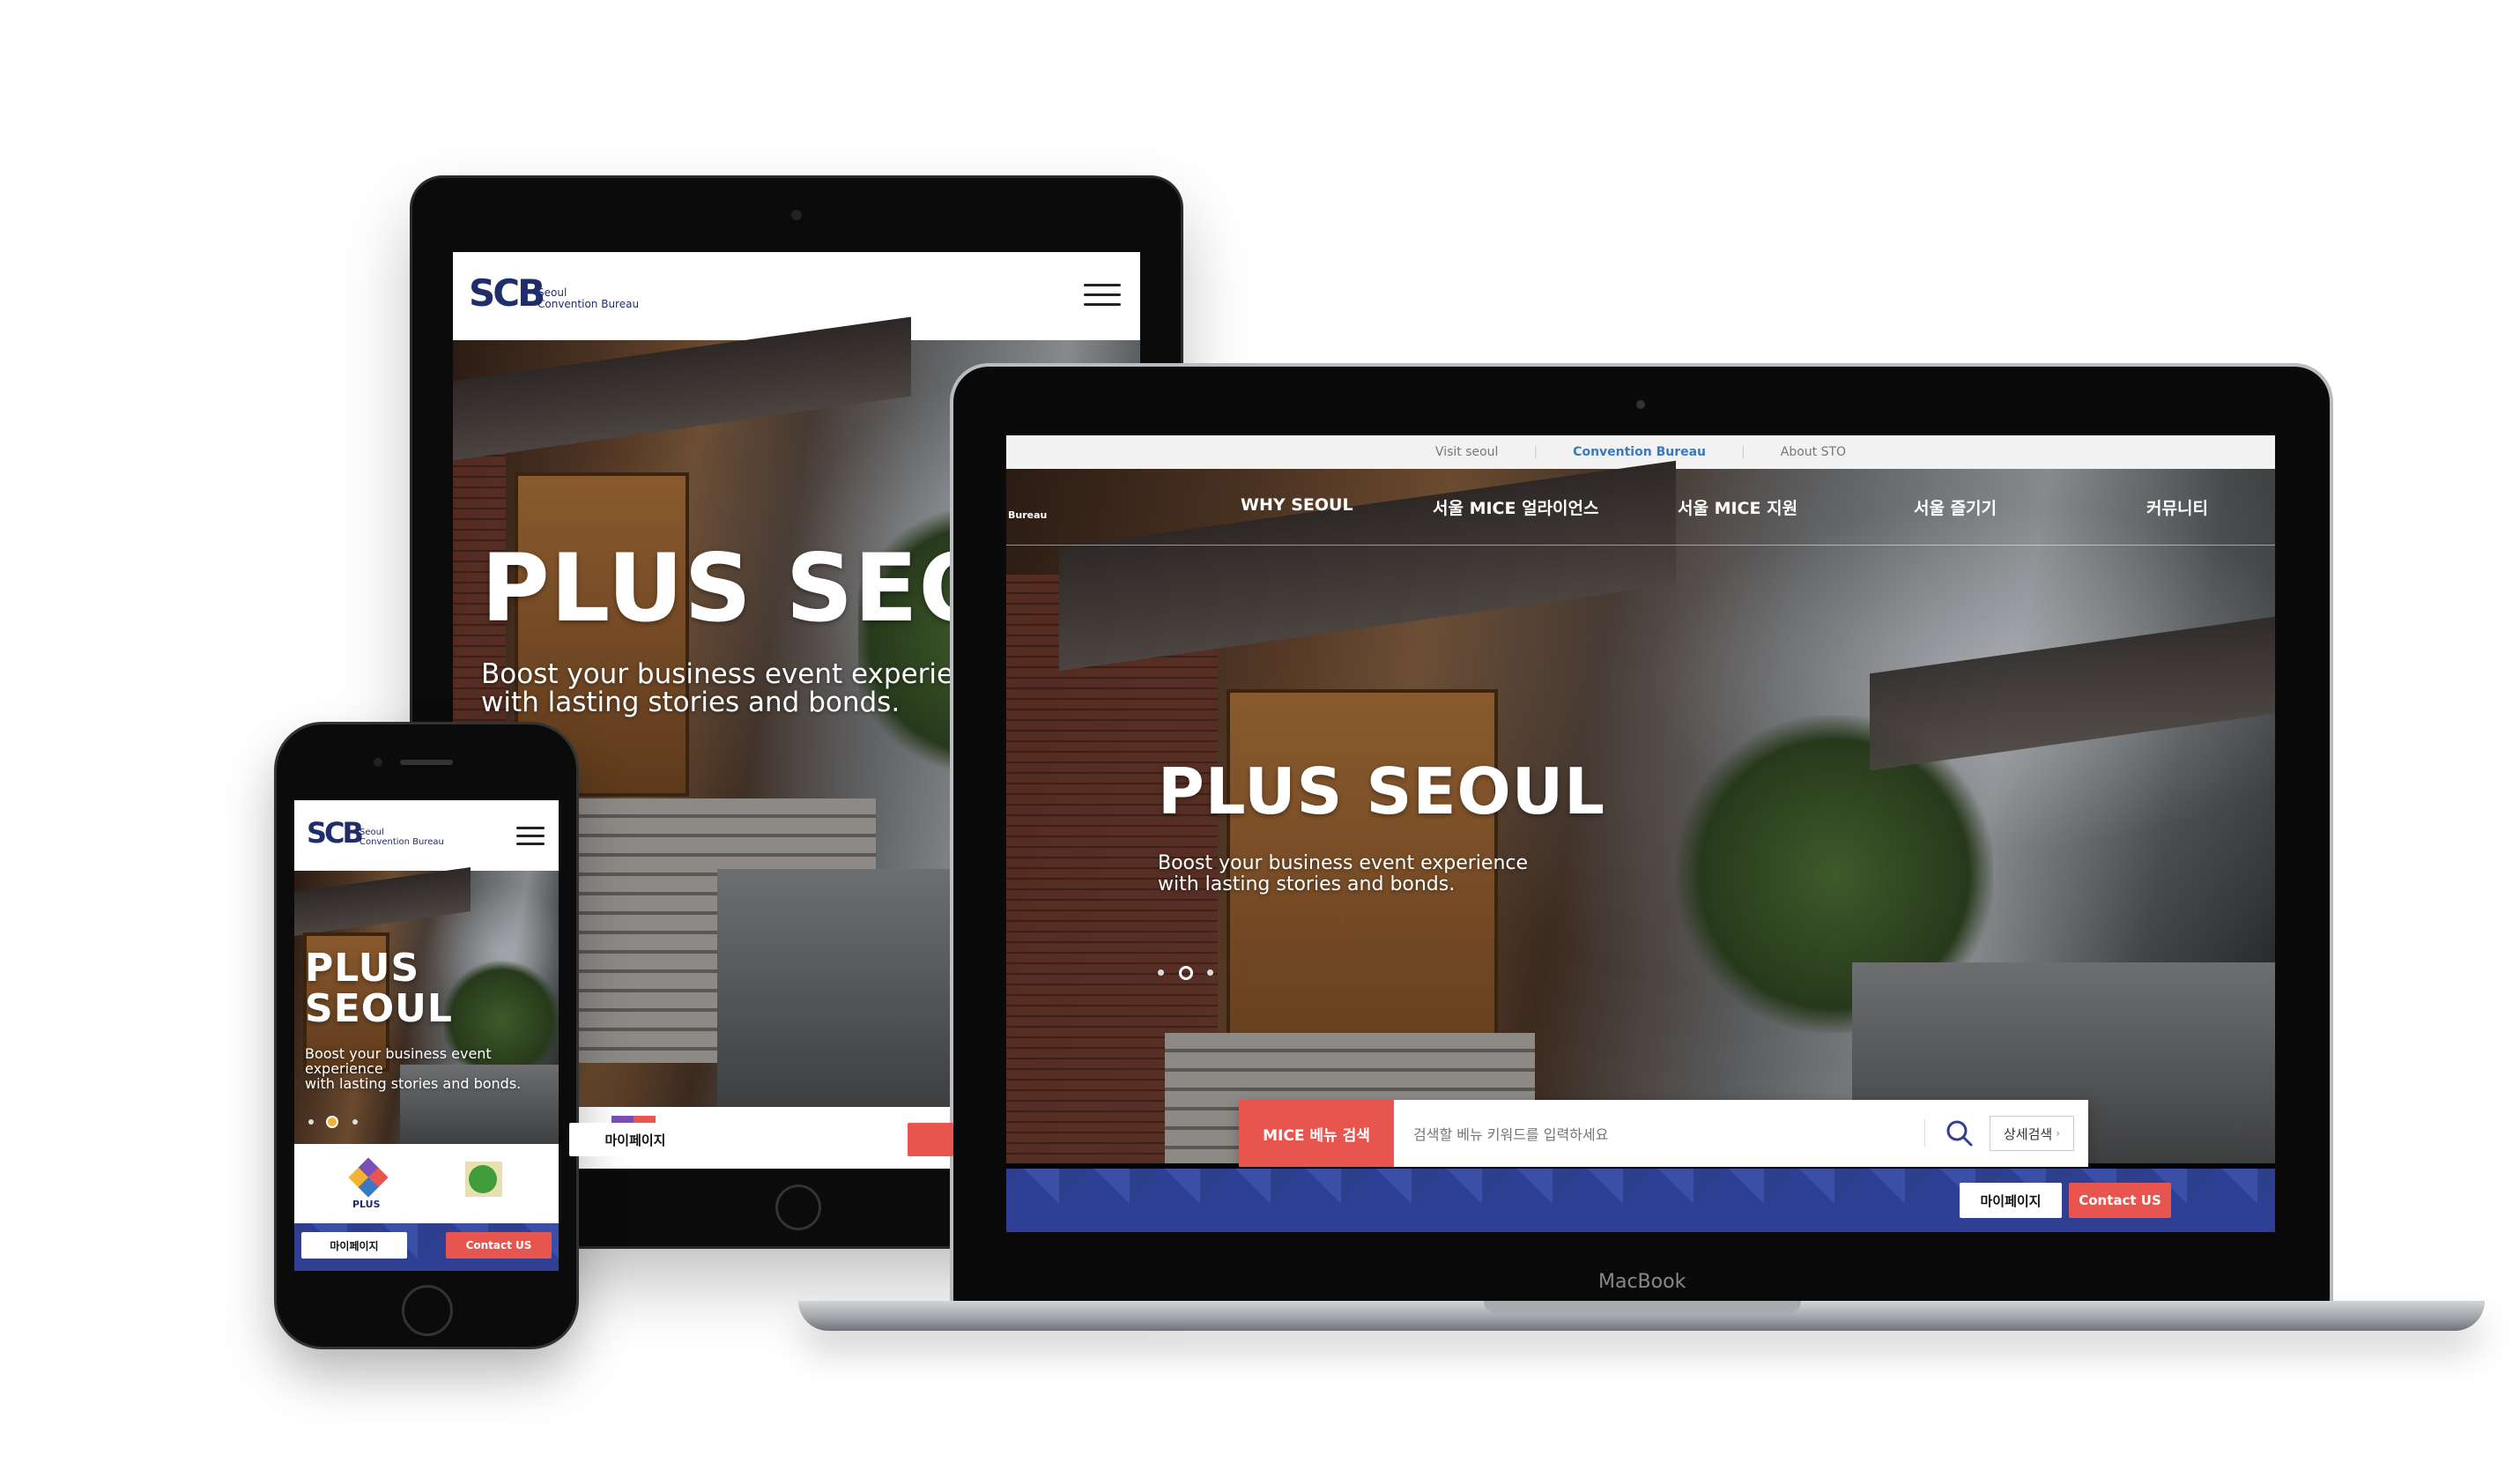  I want to click on partner-logo-icon, so click(483, 1179).